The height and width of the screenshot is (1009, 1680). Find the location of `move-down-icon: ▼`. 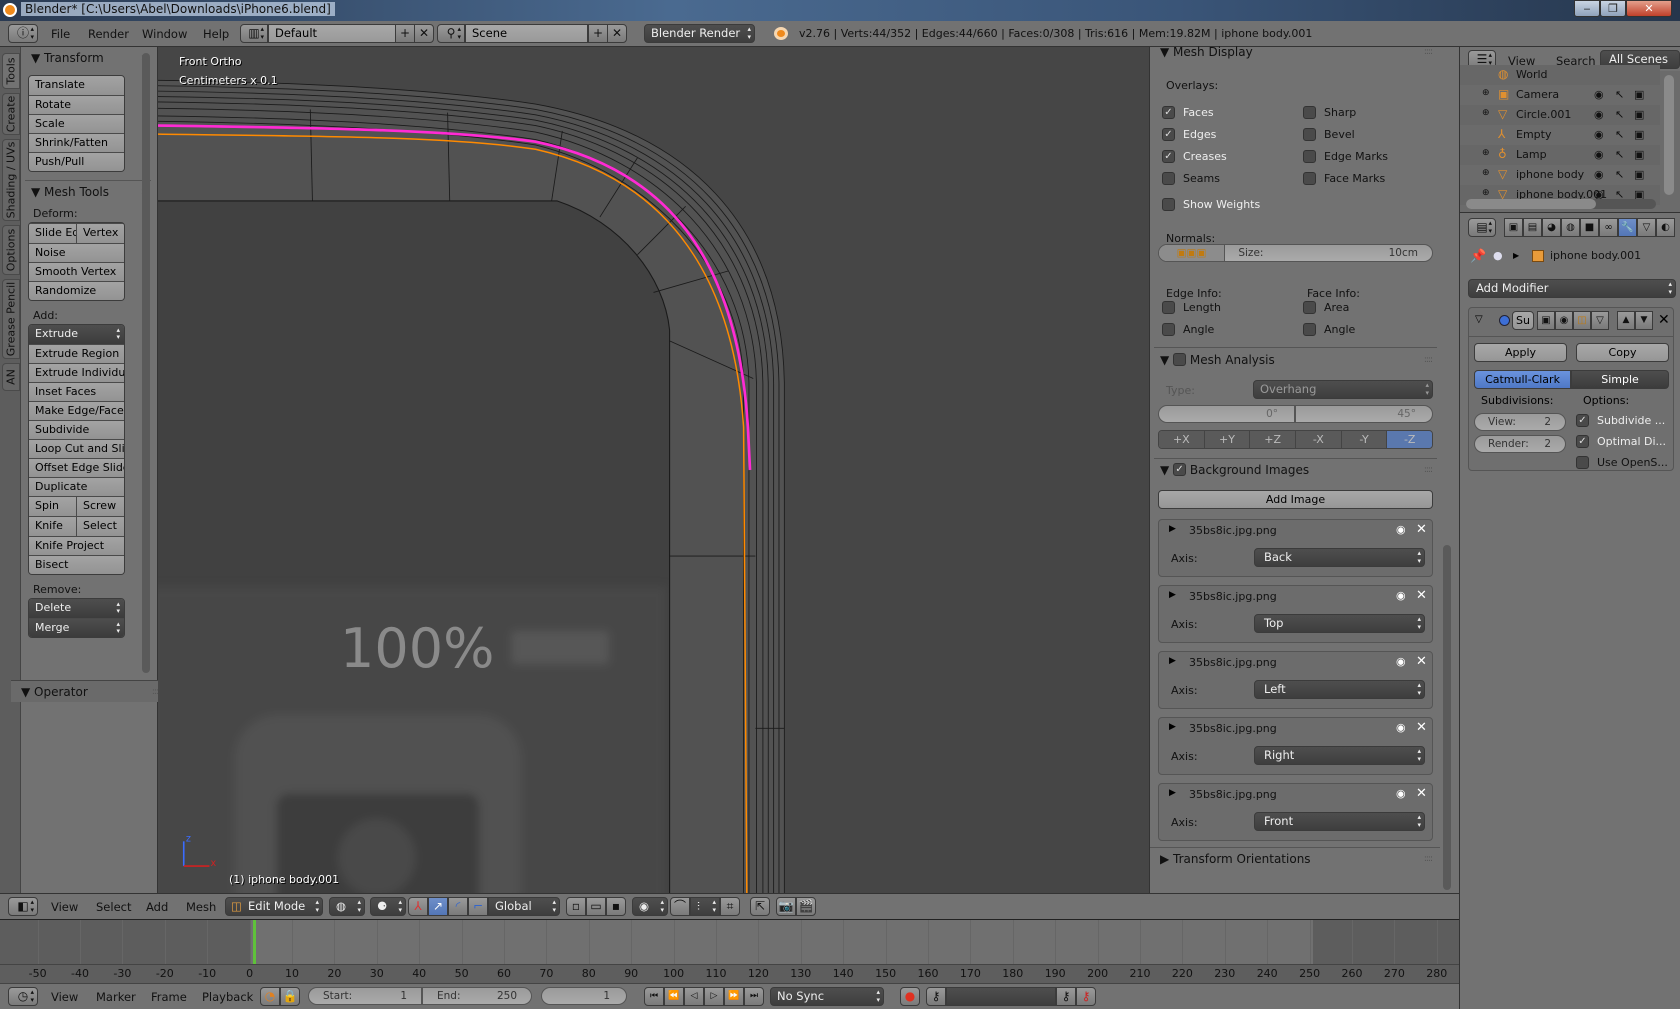

move-down-icon: ▼ is located at coordinates (1644, 320).